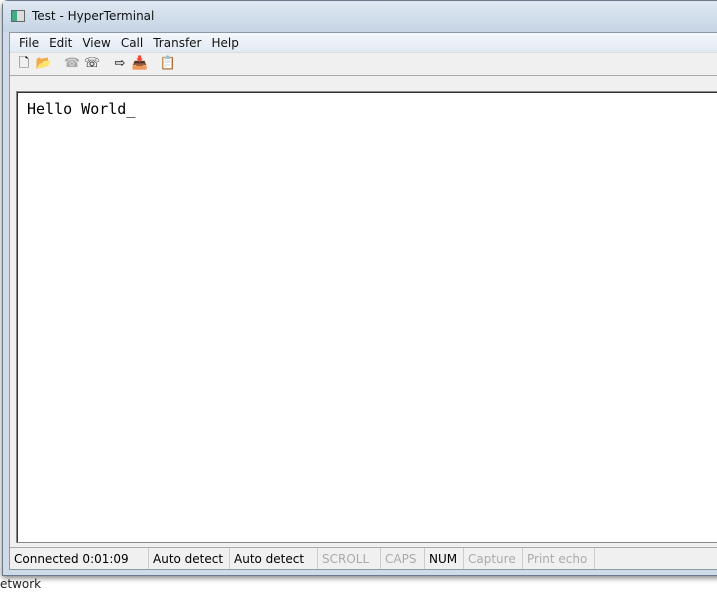 This screenshot has width=717, height=598. What do you see at coordinates (444, 558) in the screenshot?
I see `status-num: NUM` at bounding box center [444, 558].